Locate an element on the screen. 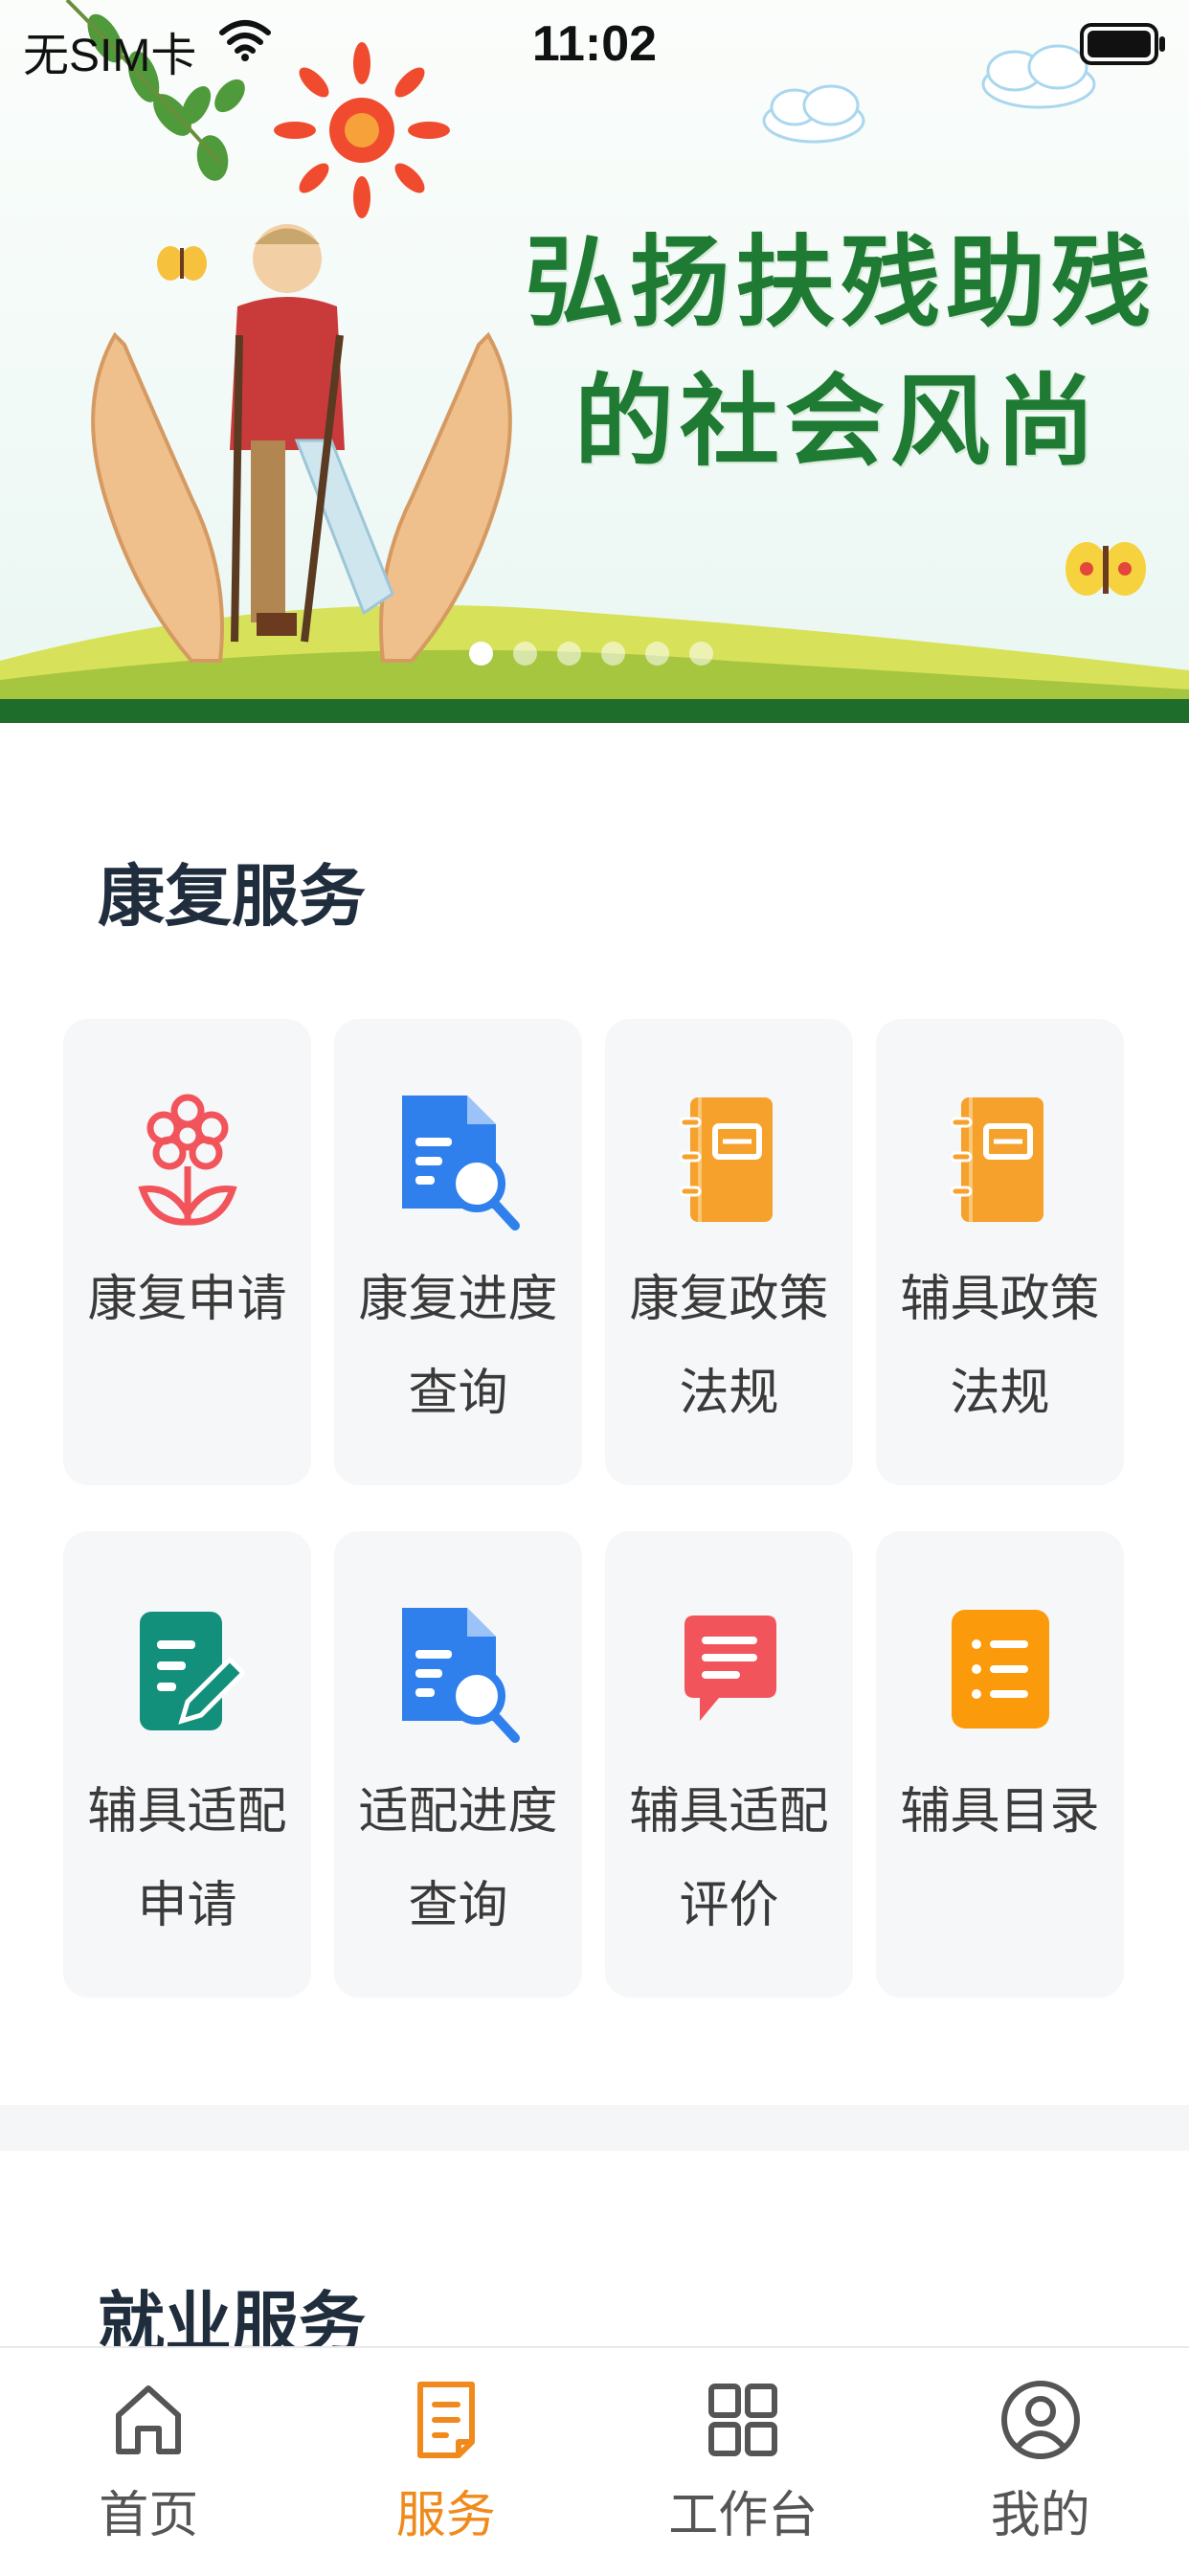 This screenshot has height=2576, width=1189. tab-label: 首页 is located at coordinates (148, 2510).